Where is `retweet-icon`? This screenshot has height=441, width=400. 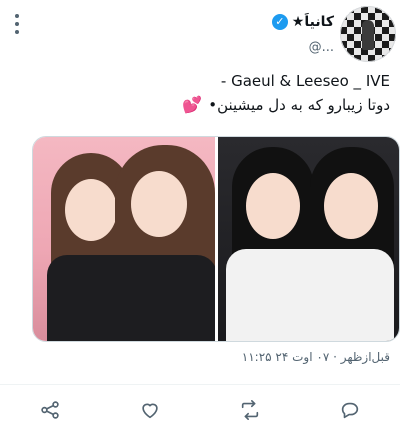
retweet-icon is located at coordinates (250, 410).